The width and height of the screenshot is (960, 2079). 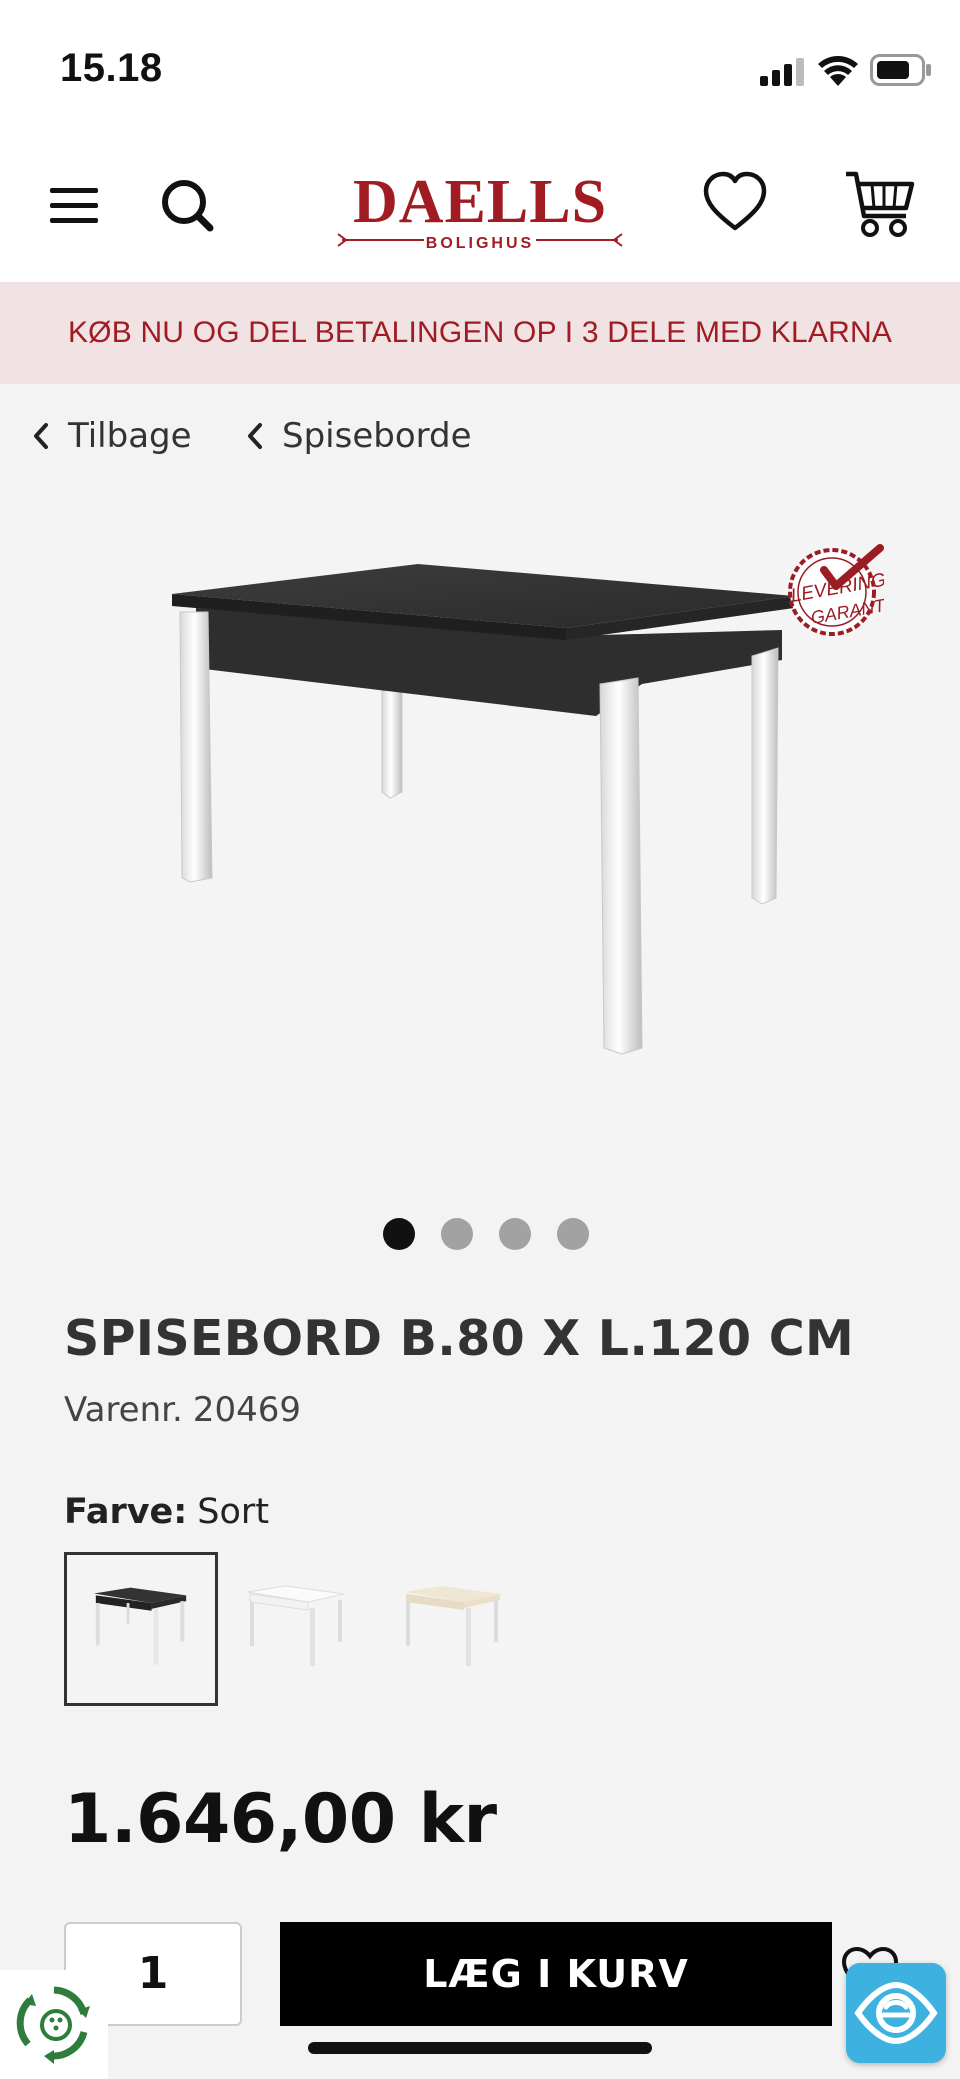 I want to click on sku-label: Varenr., so click(x=123, y=1410).